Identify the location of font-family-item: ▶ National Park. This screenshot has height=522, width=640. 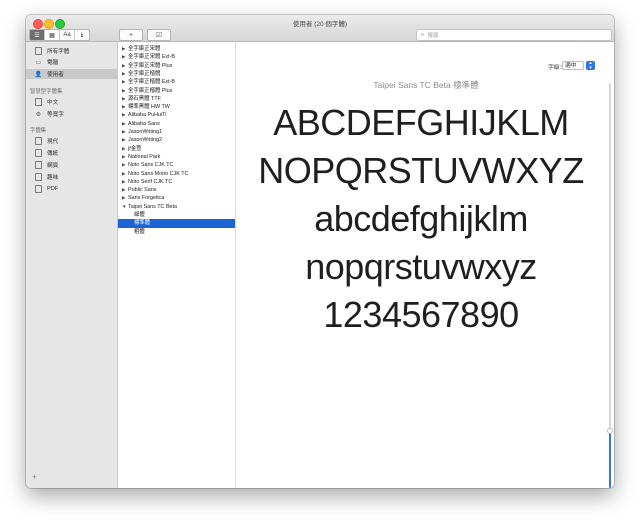
(176, 157).